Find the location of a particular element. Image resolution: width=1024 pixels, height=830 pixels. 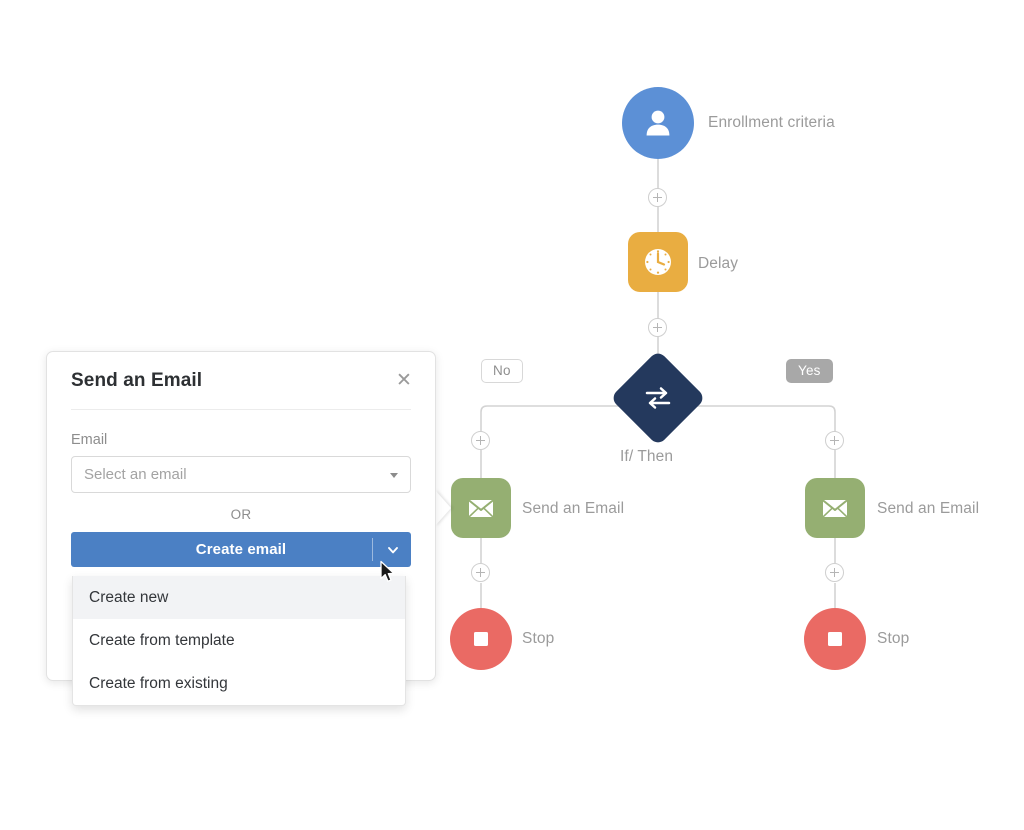

node-stop-yes is located at coordinates (835, 639).